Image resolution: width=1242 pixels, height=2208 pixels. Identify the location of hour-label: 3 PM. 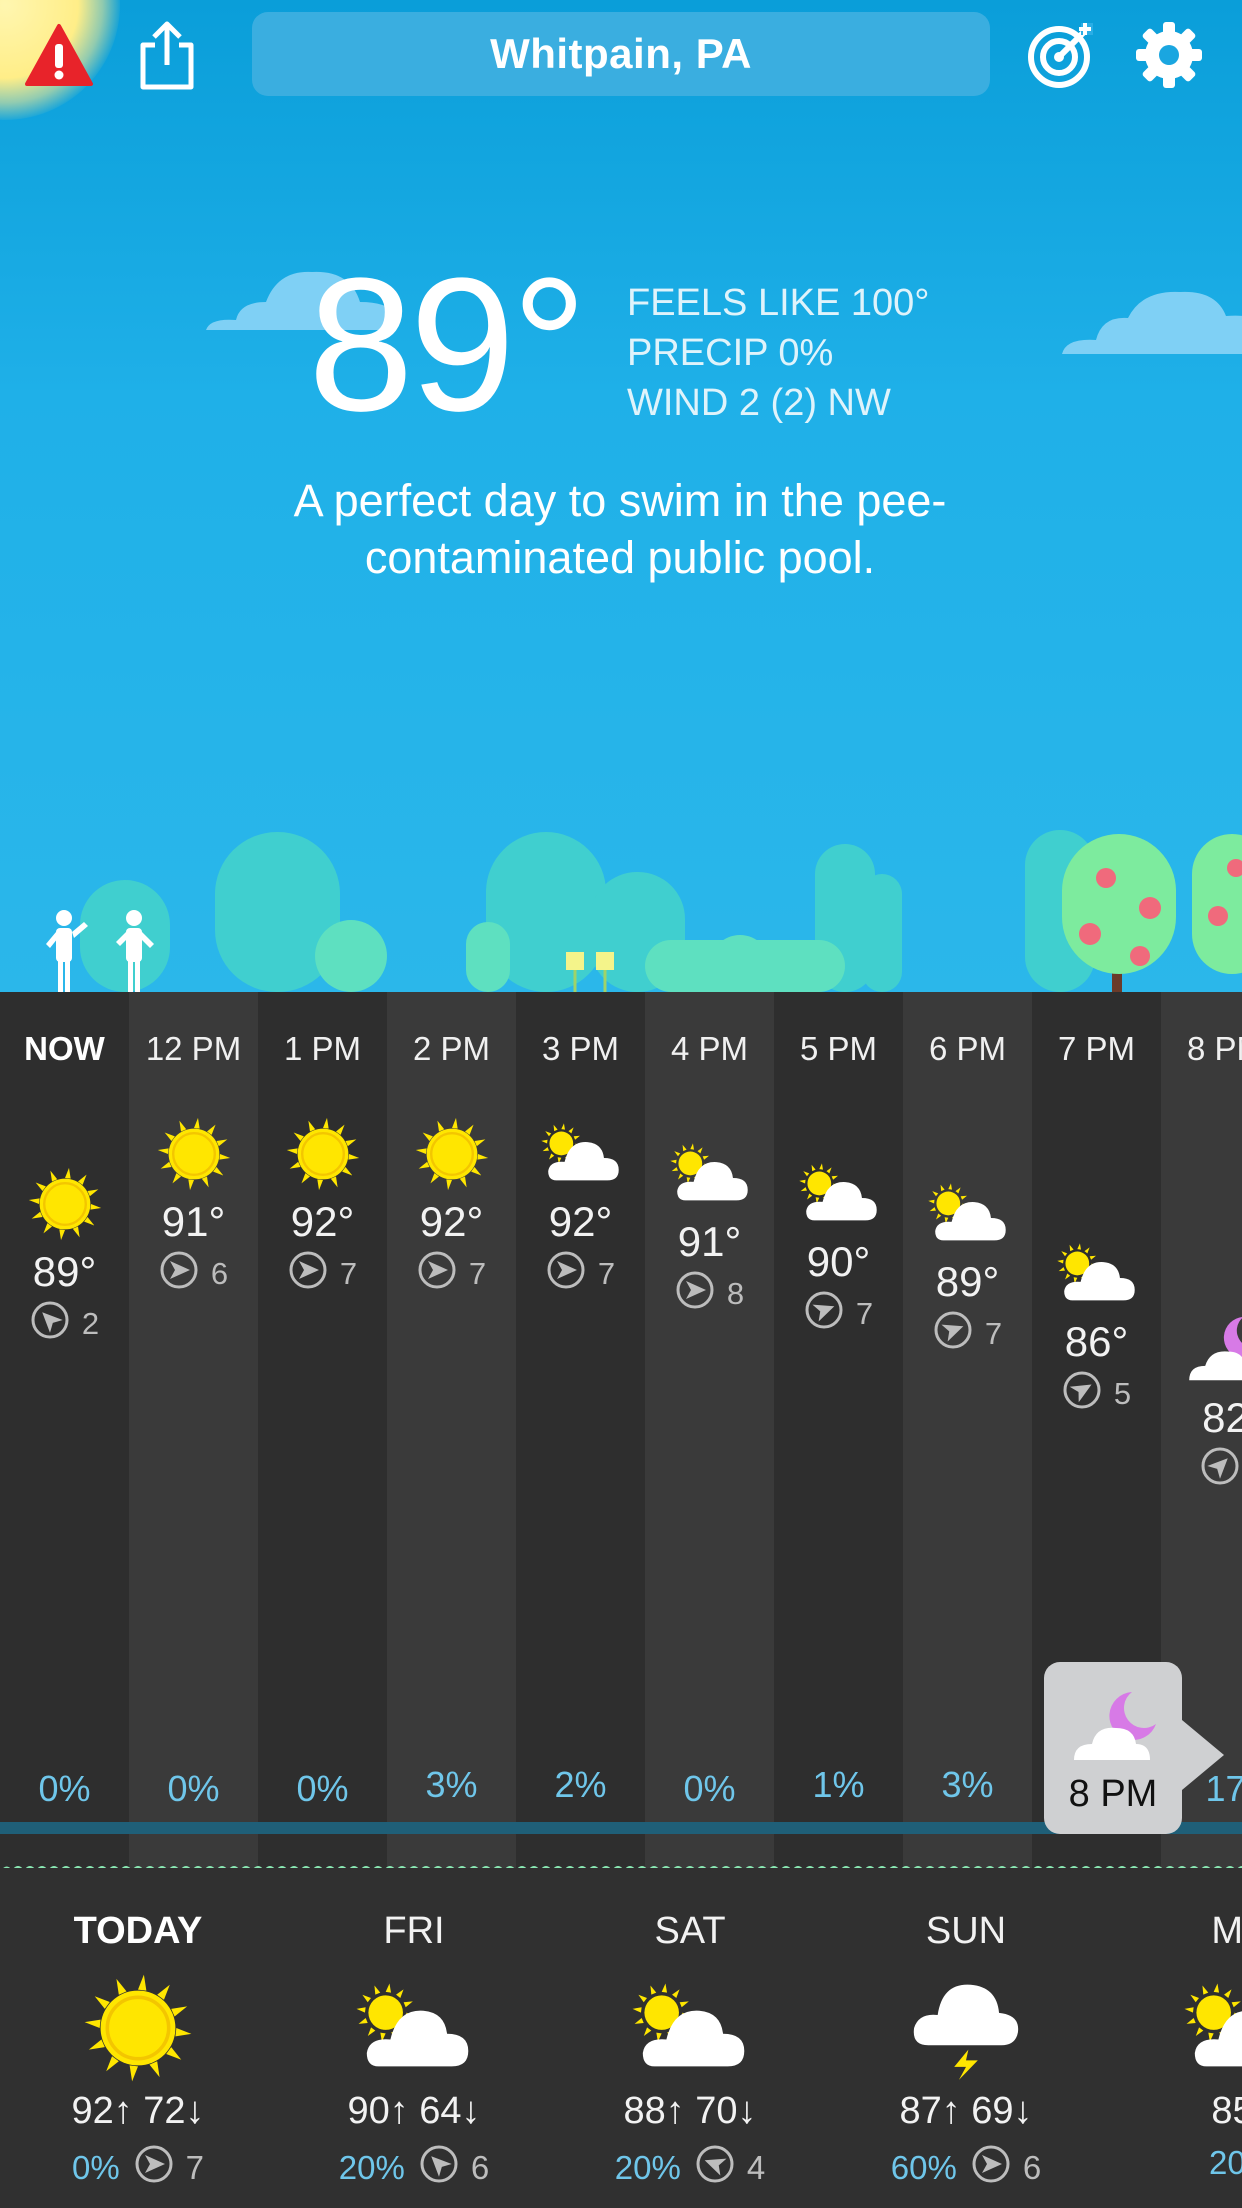
(580, 1048).